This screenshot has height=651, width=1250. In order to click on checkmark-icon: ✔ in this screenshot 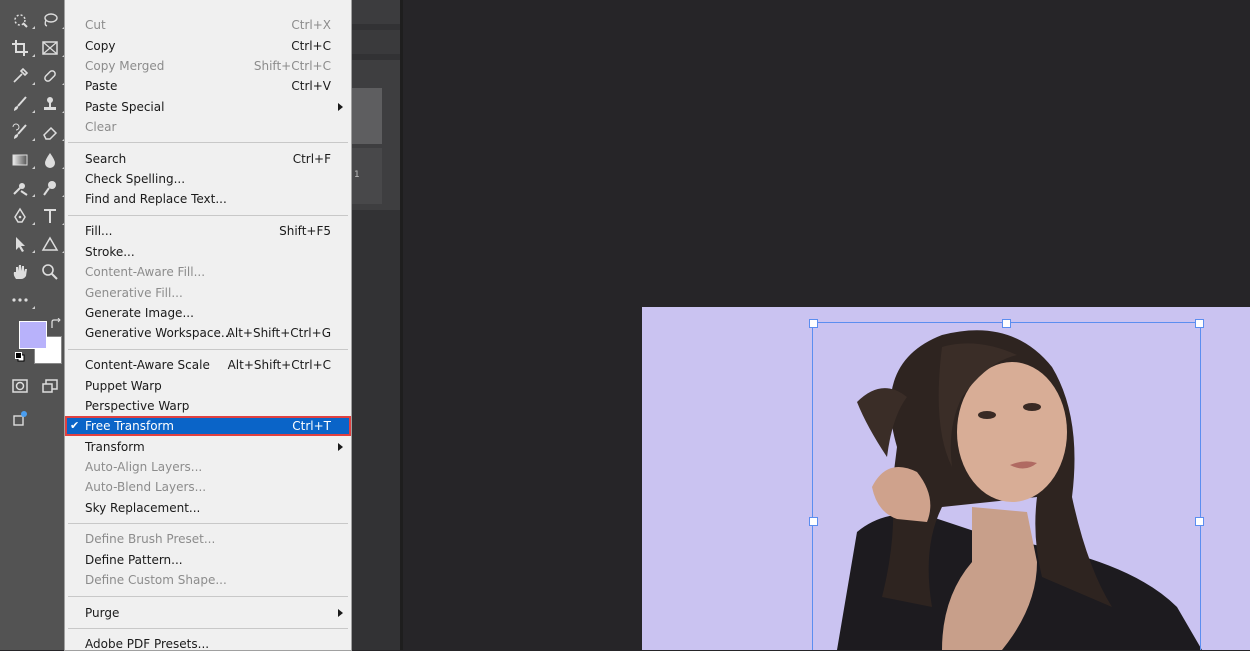, I will do `click(75, 425)`.